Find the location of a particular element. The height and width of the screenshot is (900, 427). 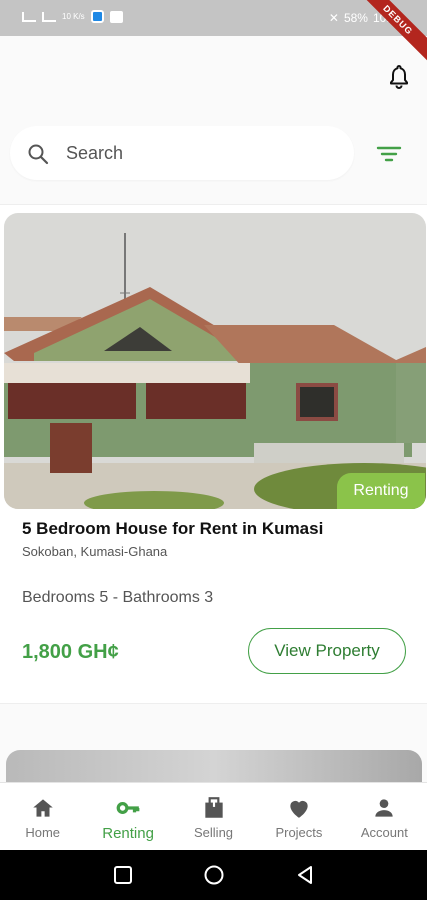

notification-bell-icon is located at coordinates (399, 77).